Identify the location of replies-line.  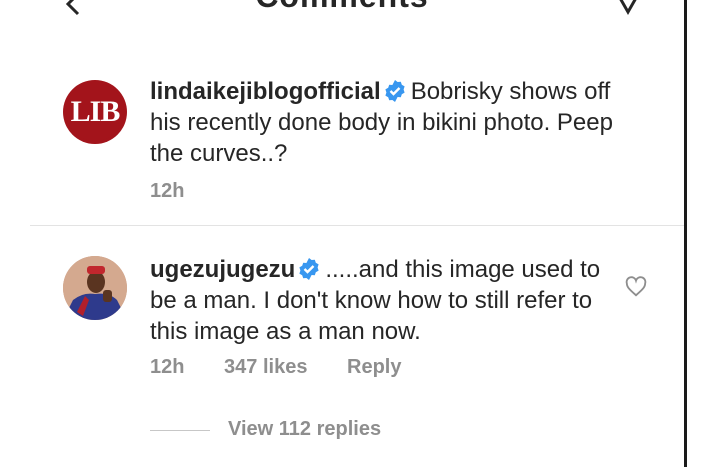
(180, 430).